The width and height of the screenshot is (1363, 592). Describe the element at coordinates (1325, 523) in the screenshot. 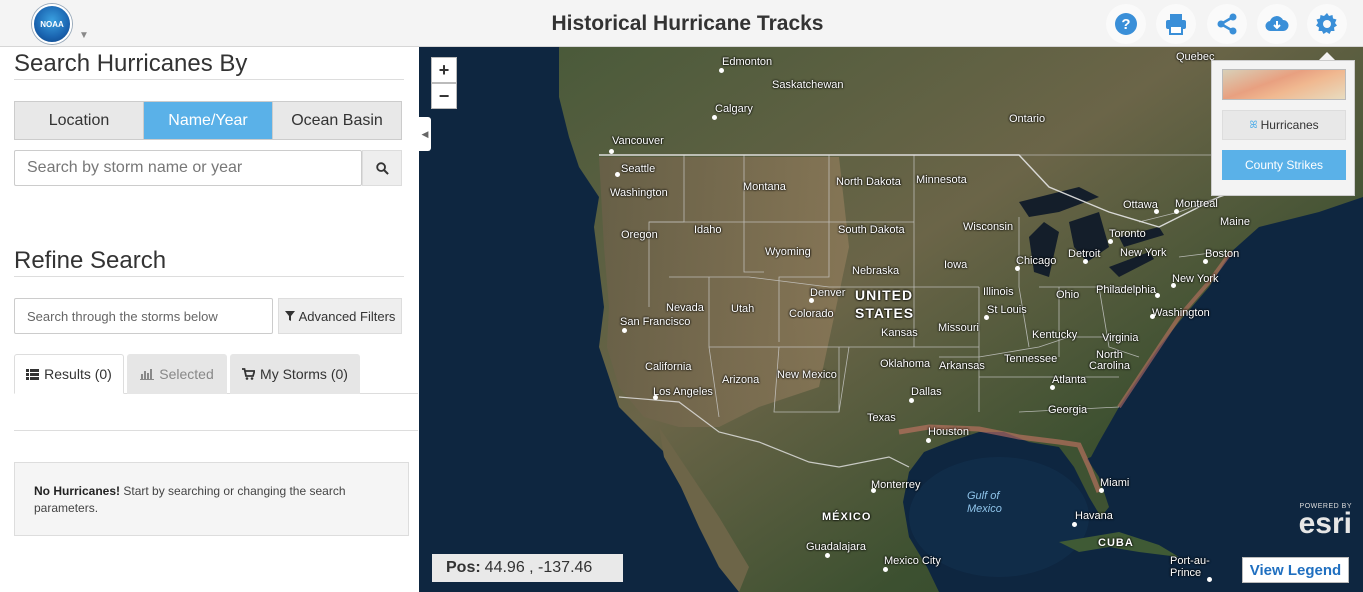

I see `esri-name: esri` at that location.